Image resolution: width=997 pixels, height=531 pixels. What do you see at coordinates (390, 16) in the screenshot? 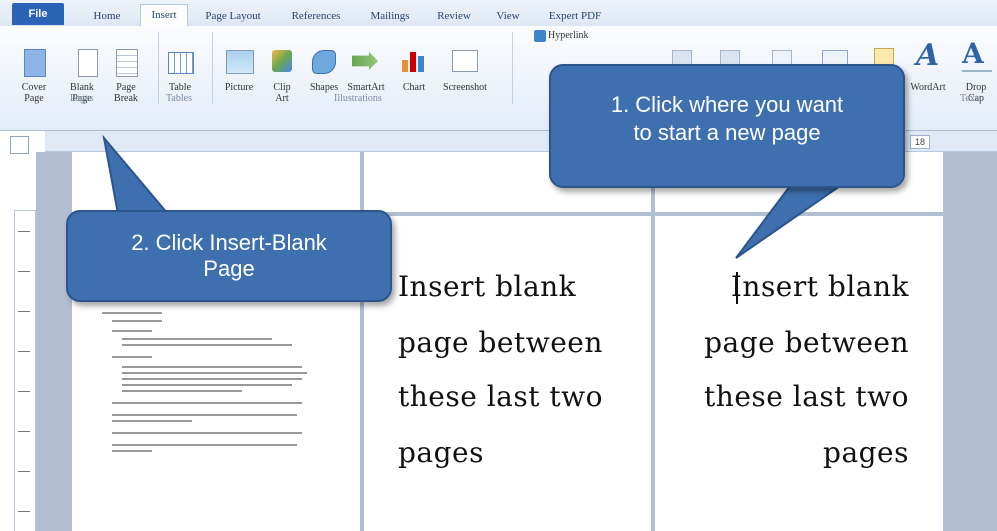
I see `tab-mailings: Mailings` at bounding box center [390, 16].